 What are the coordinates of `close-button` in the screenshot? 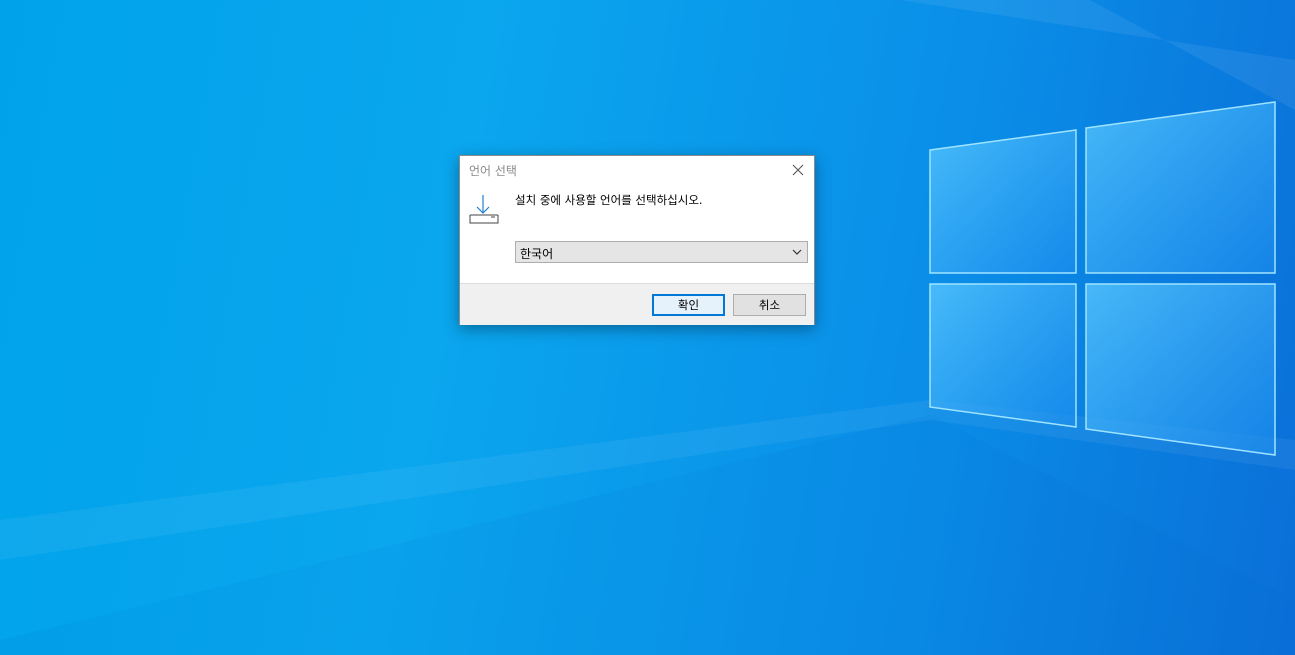 It's located at (798, 170).